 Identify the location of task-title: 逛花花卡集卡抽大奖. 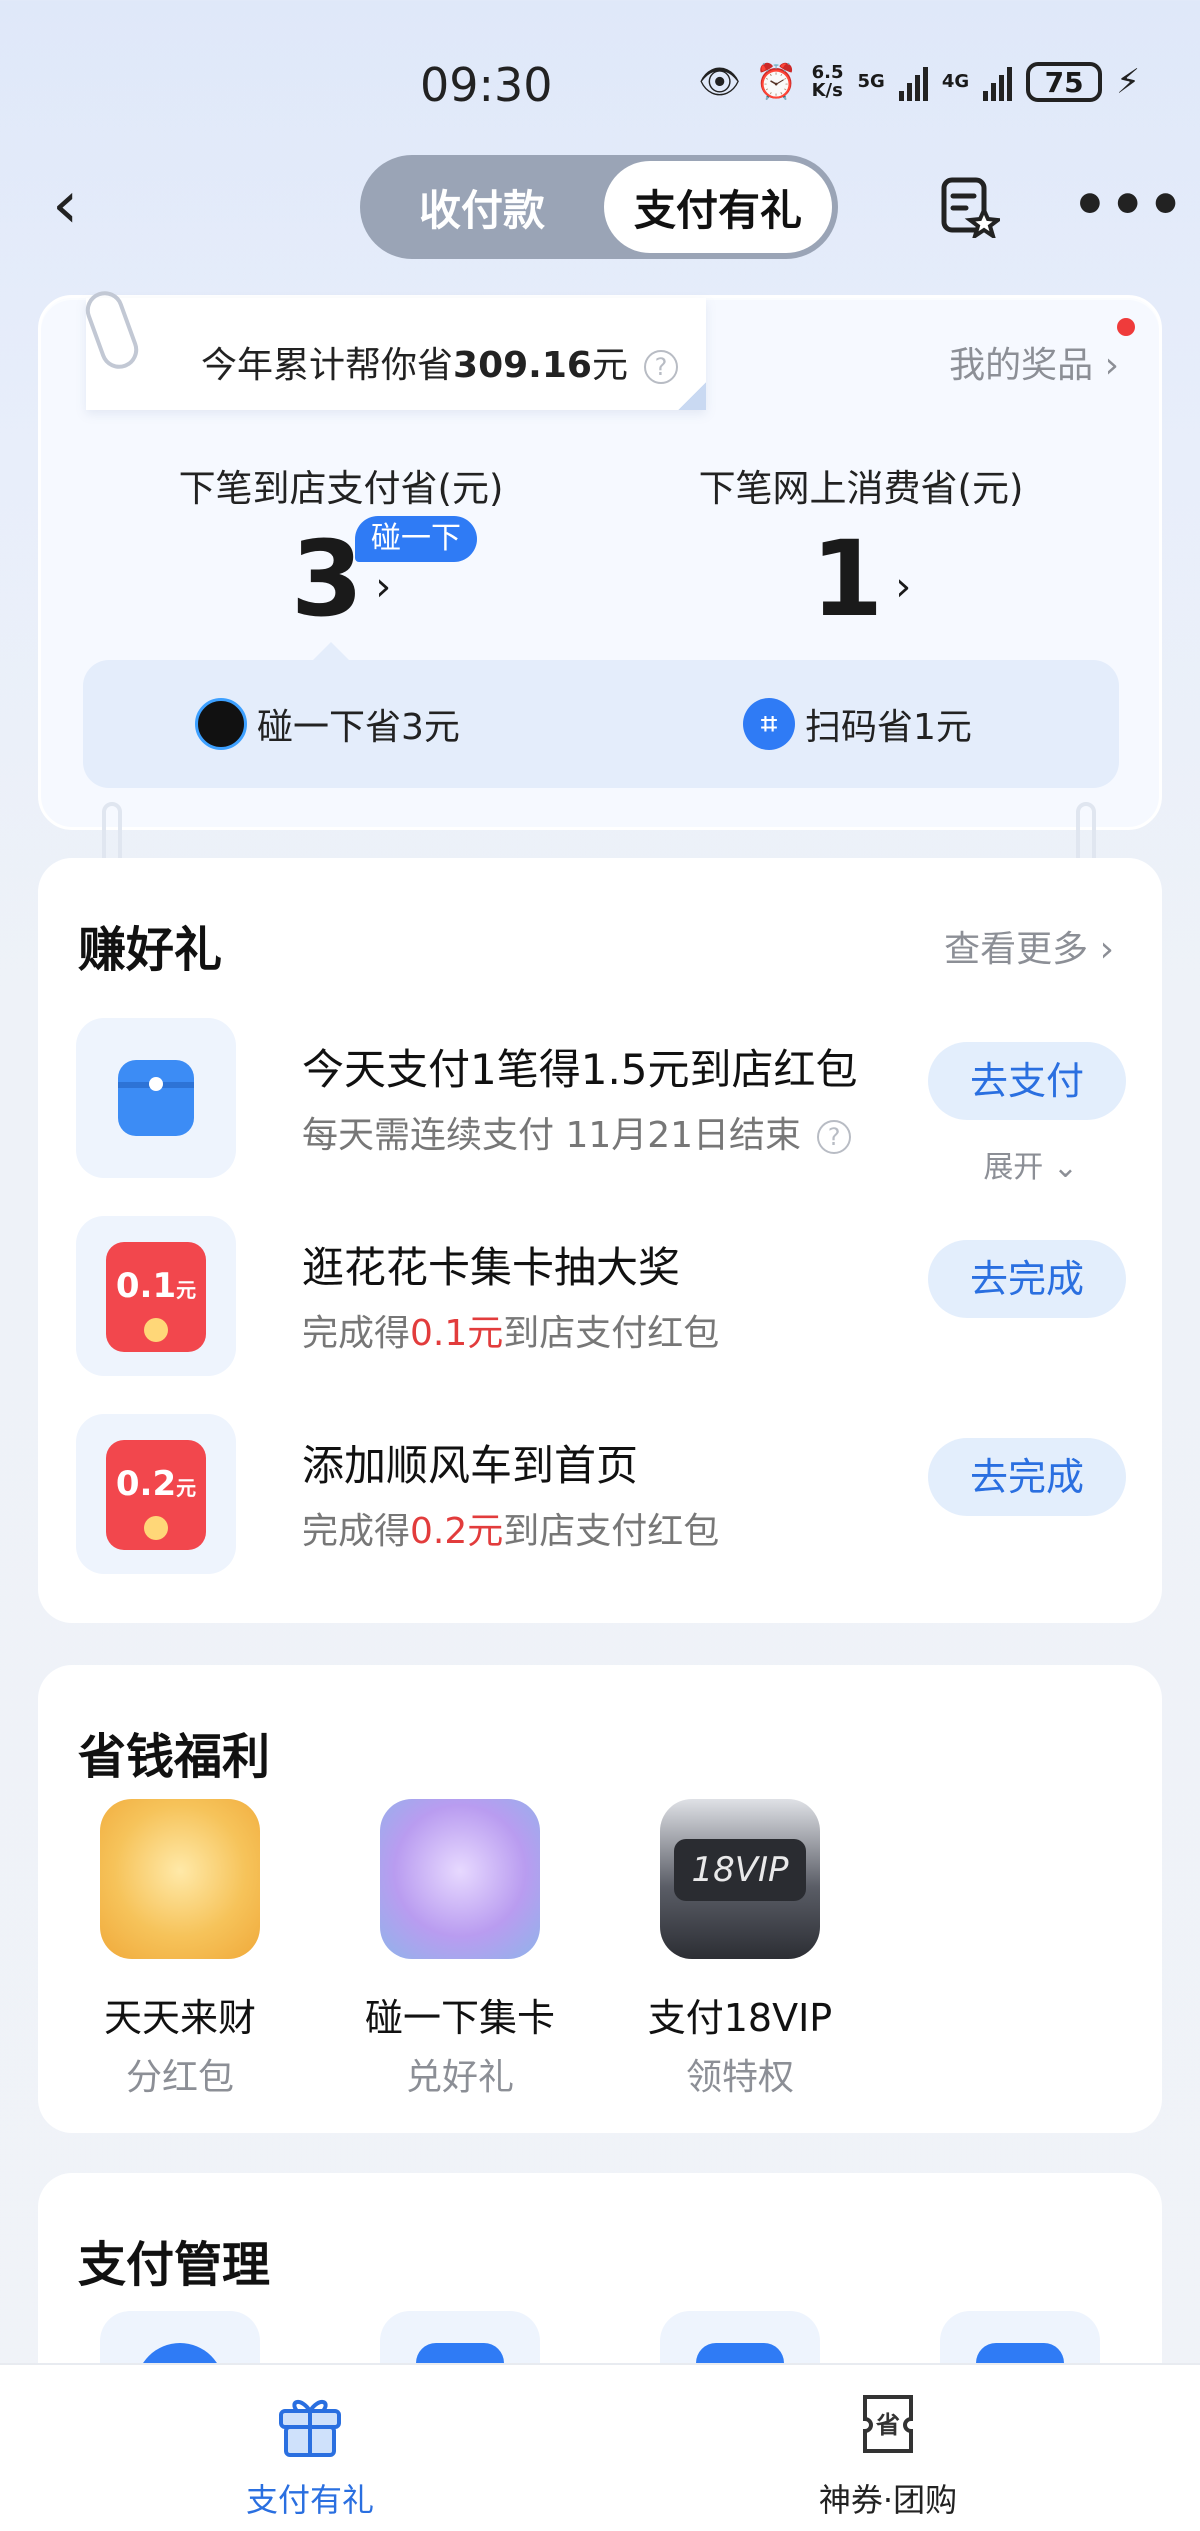
(491, 1267).